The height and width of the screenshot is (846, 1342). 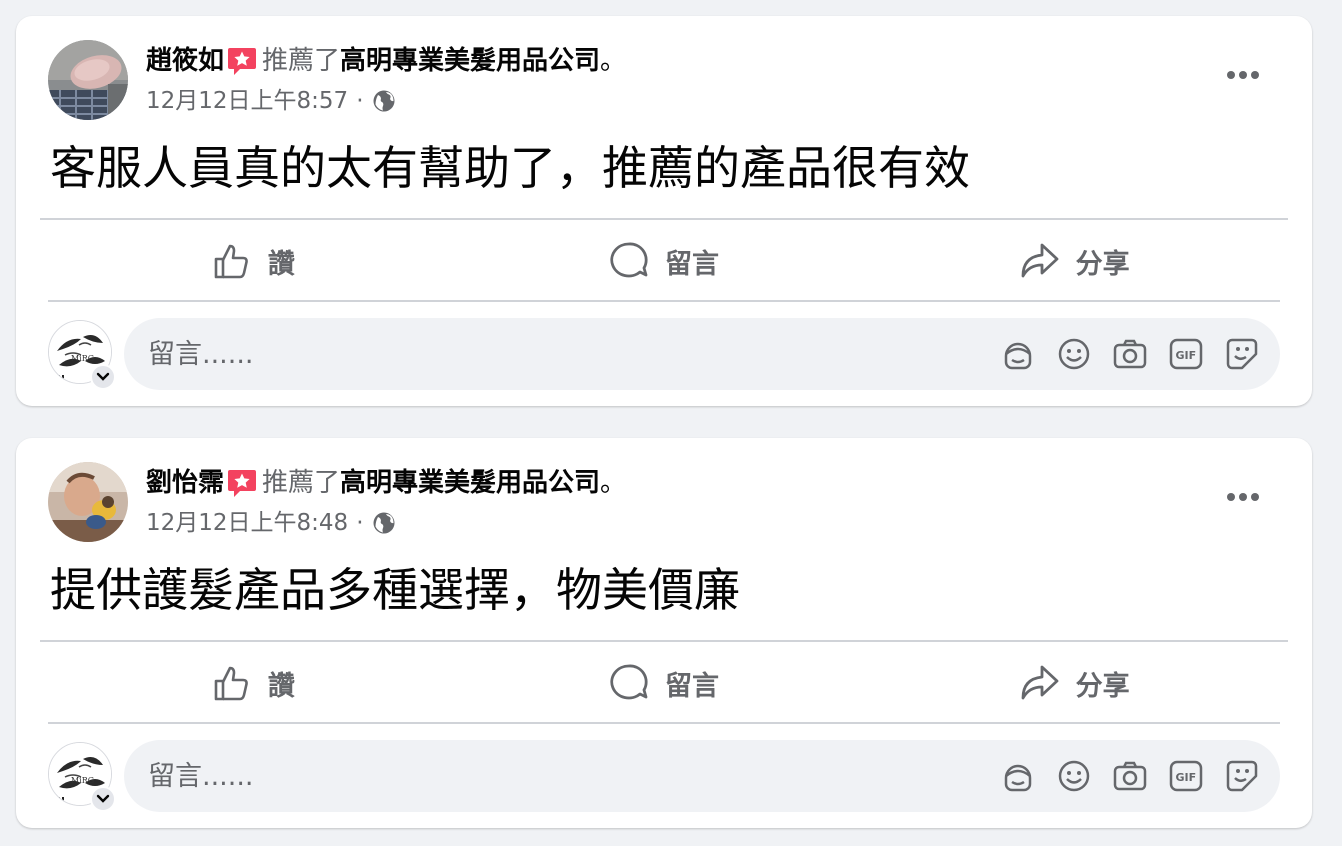 I want to click on post-meta: 12月12日上午8:48 ·, so click(x=271, y=523).